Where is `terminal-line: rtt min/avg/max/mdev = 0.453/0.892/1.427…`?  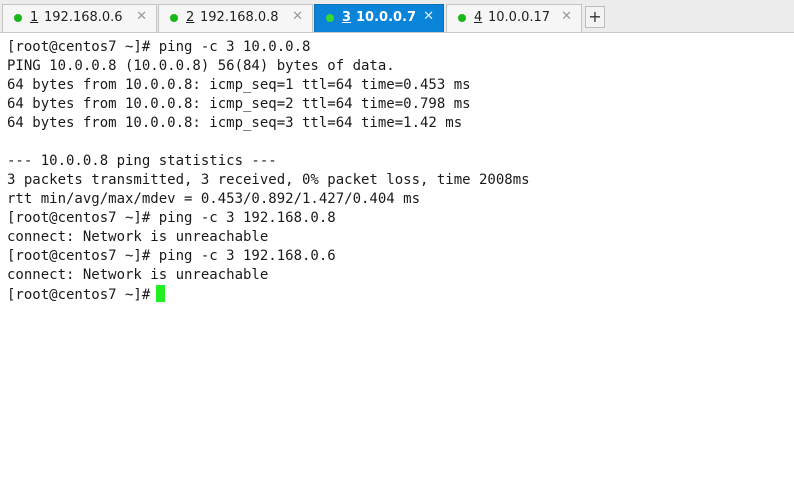
terminal-line: rtt min/avg/max/mdev = 0.453/0.892/1.427… is located at coordinates (214, 199).